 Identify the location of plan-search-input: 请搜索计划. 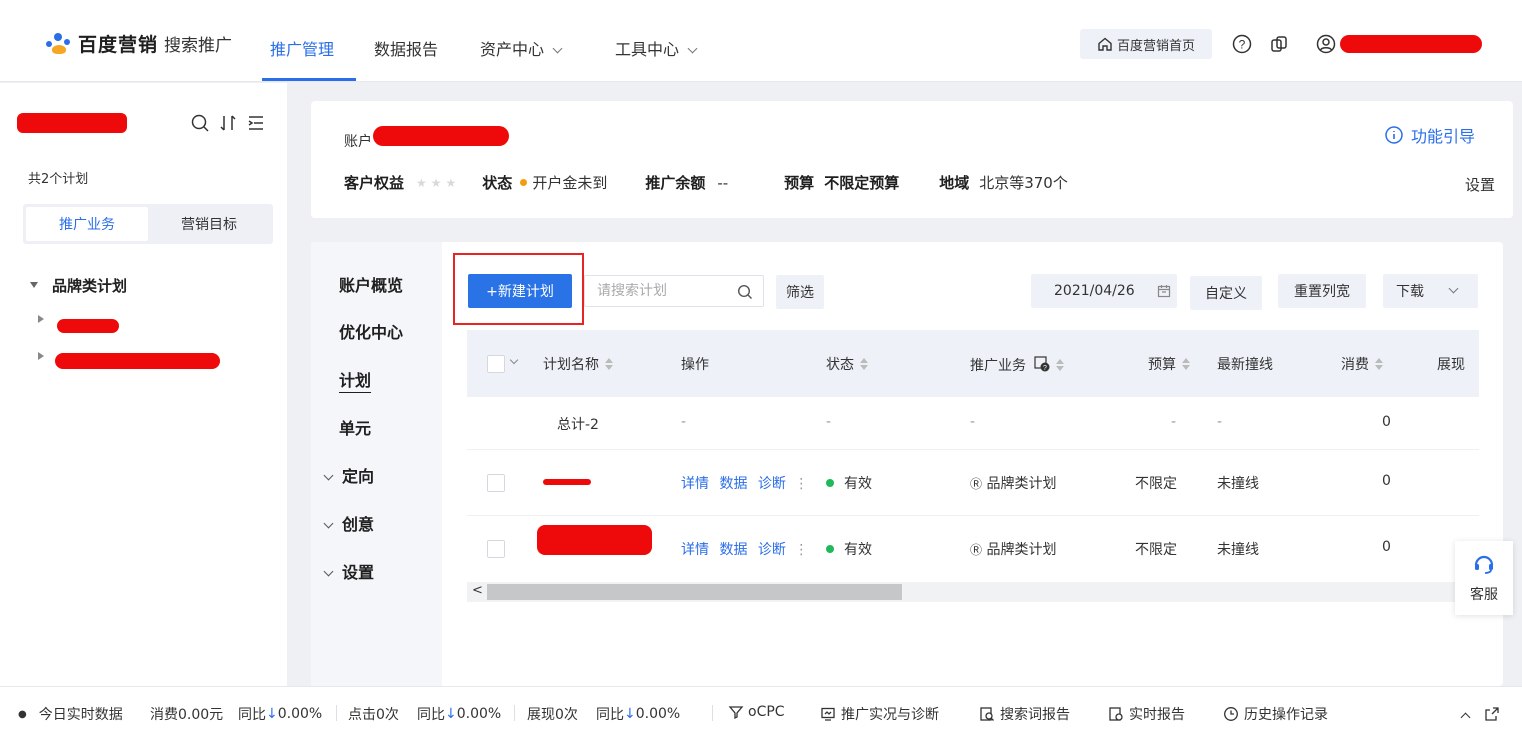
(674, 291).